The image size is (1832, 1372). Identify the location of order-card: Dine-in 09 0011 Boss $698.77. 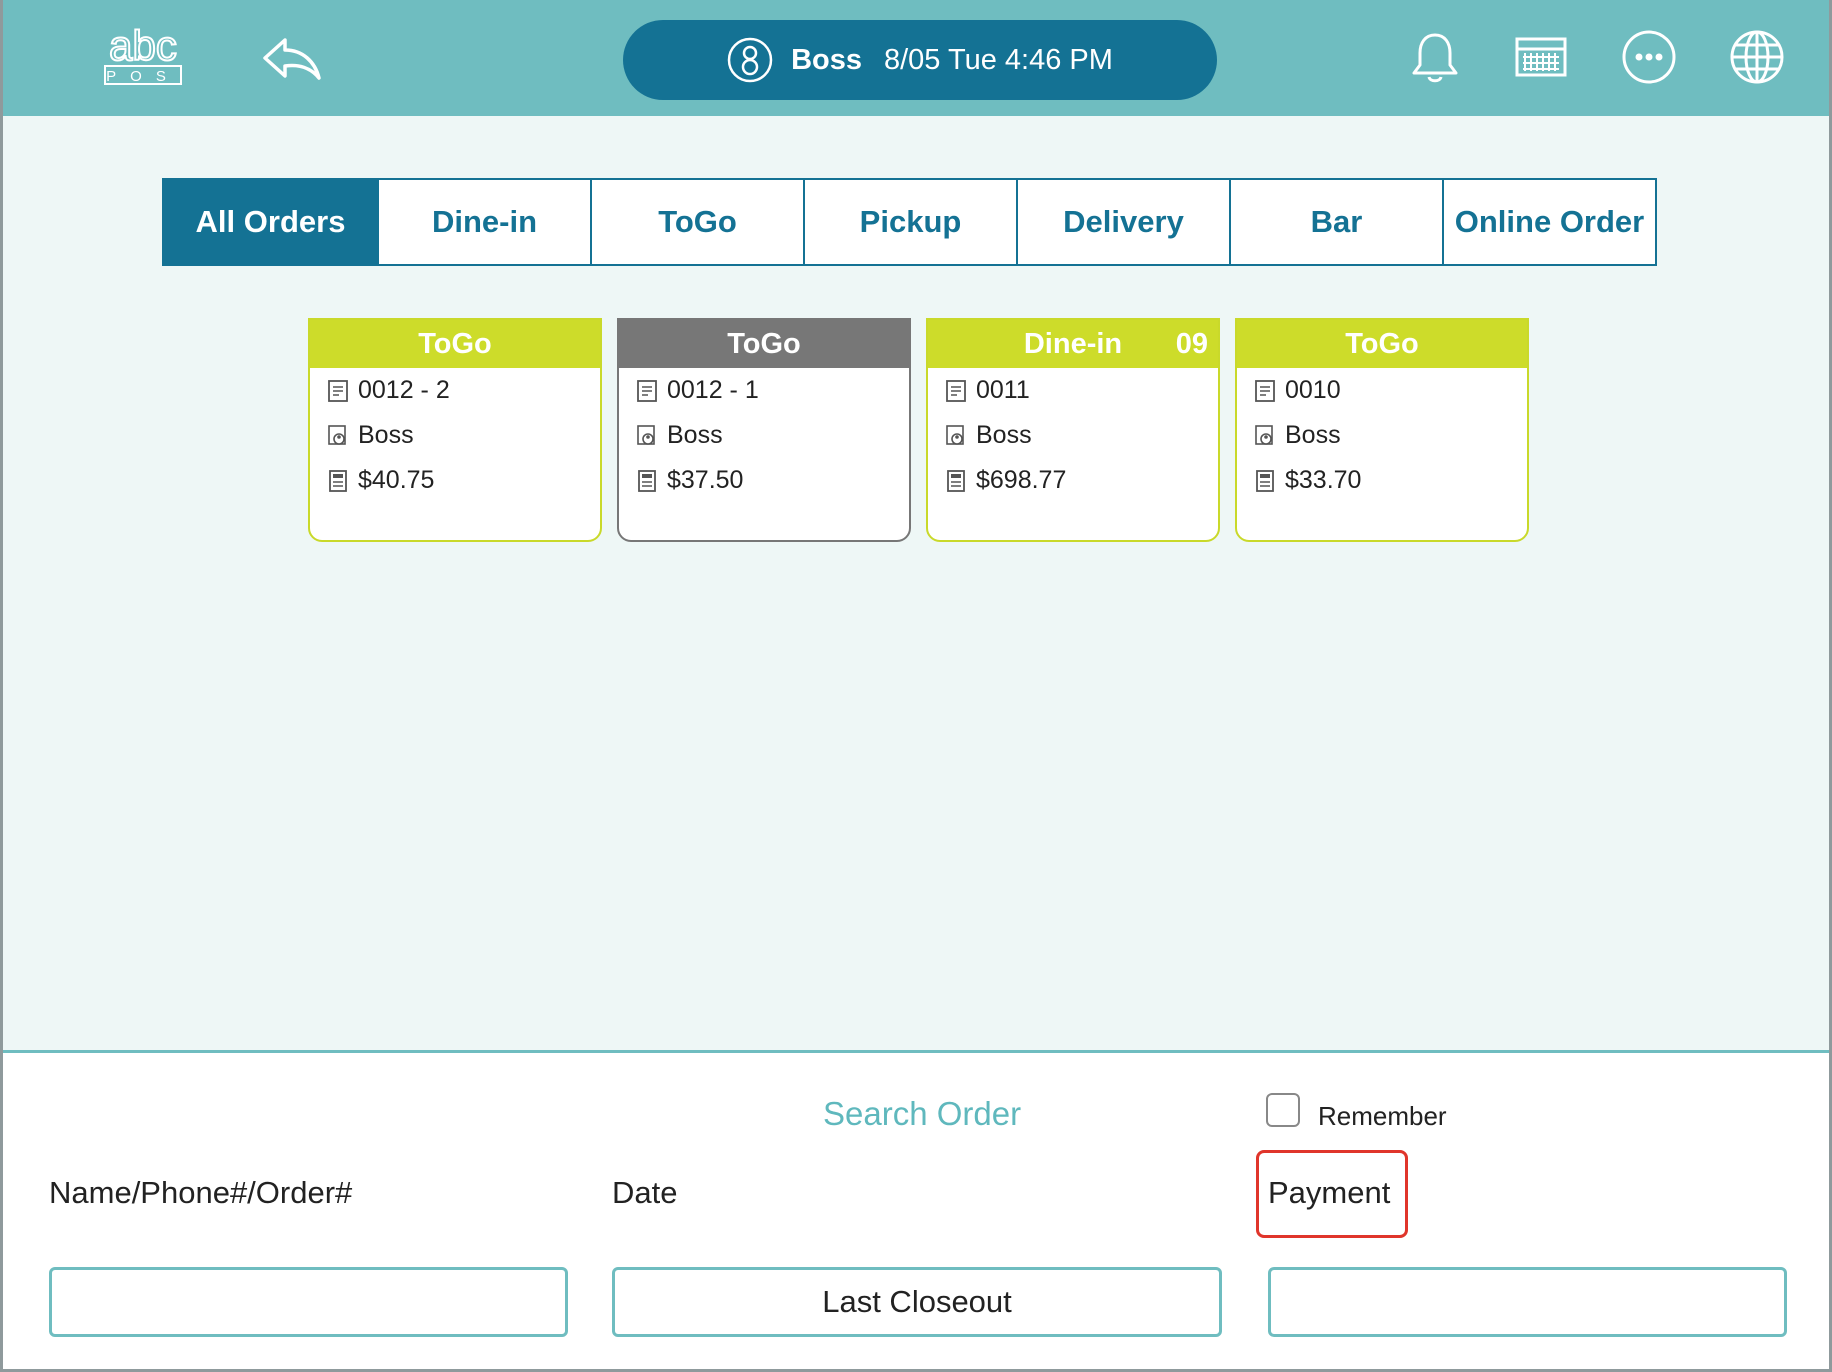
(1073, 430).